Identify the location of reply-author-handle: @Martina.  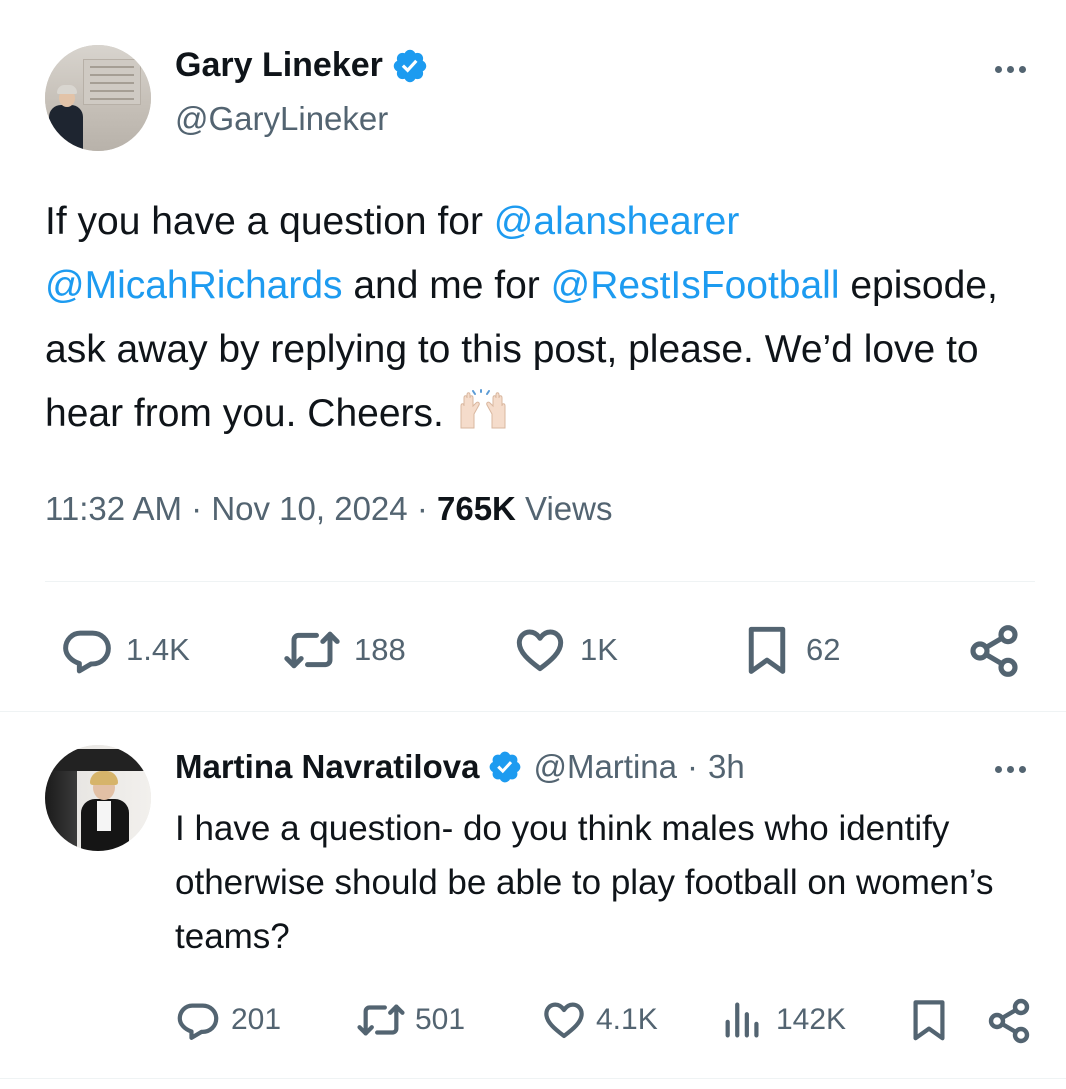
(605, 767).